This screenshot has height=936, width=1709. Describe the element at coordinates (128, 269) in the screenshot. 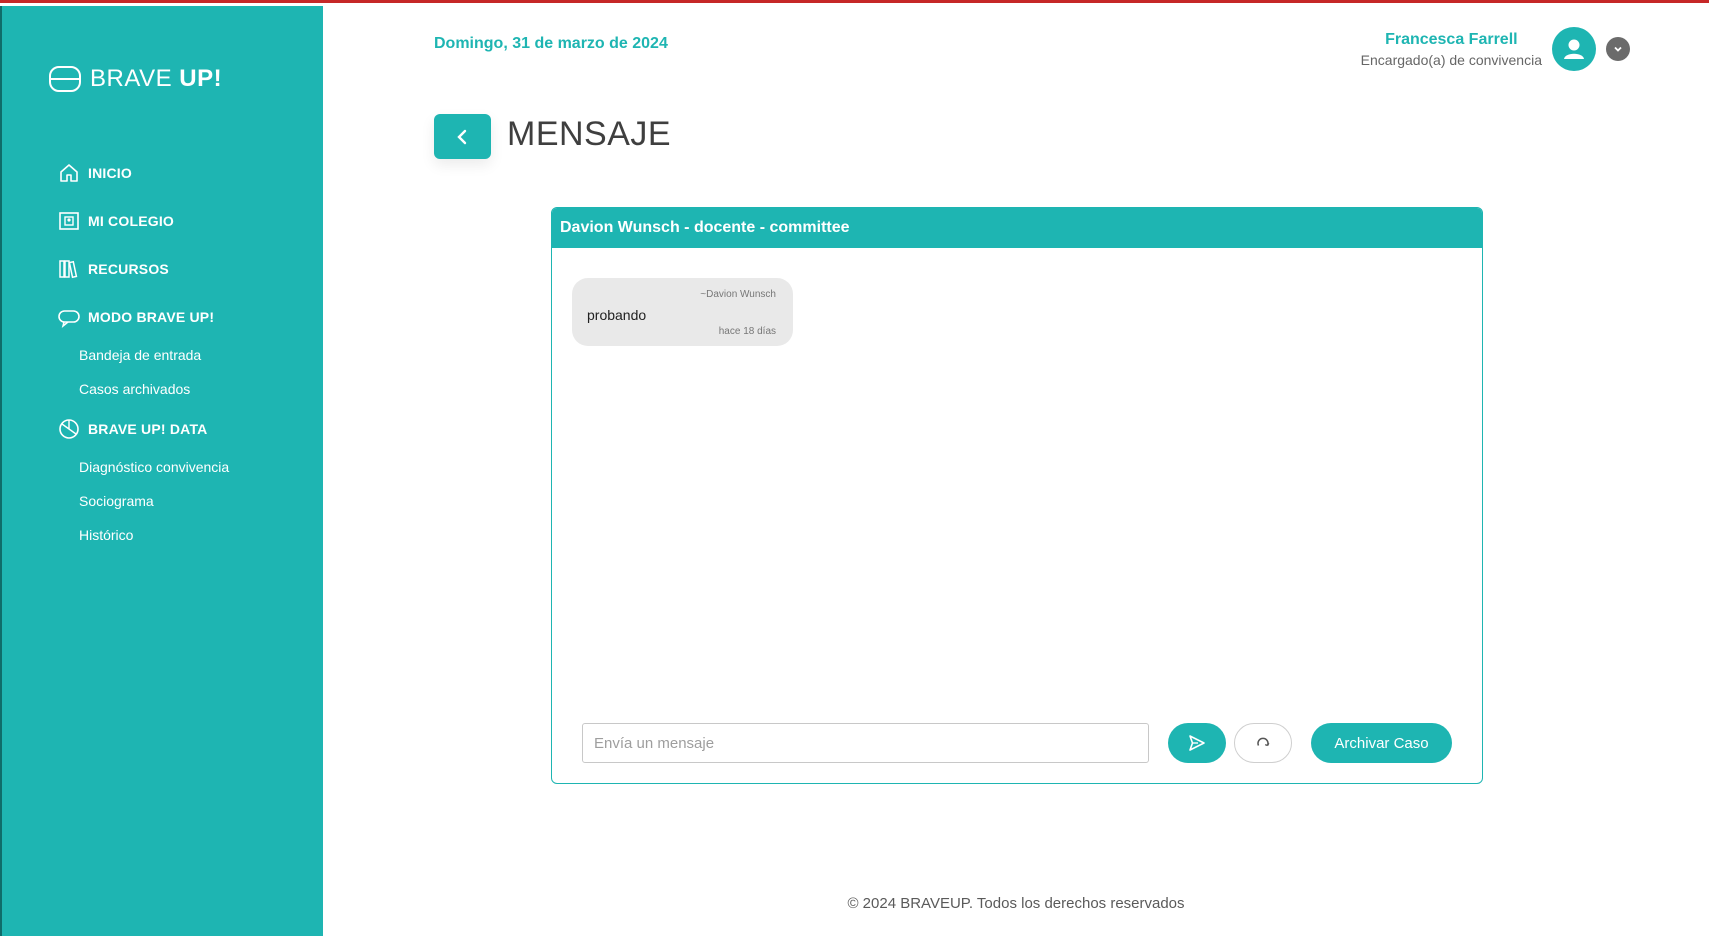

I see `sidebar-item-label: RECURSOS` at that location.